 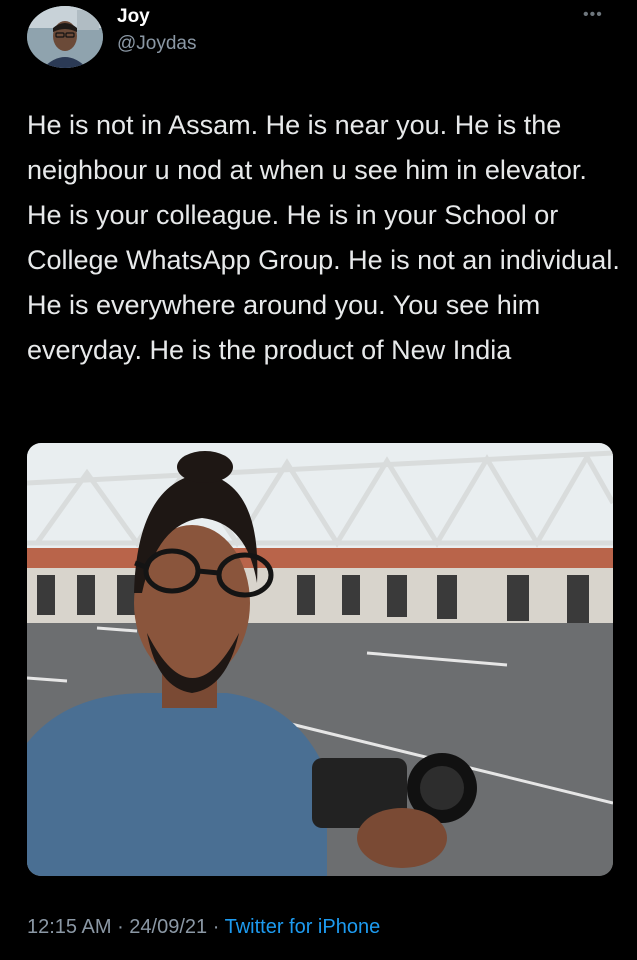 I want to click on tweet-source-link: Twitter for iPhone, so click(x=303, y=927).